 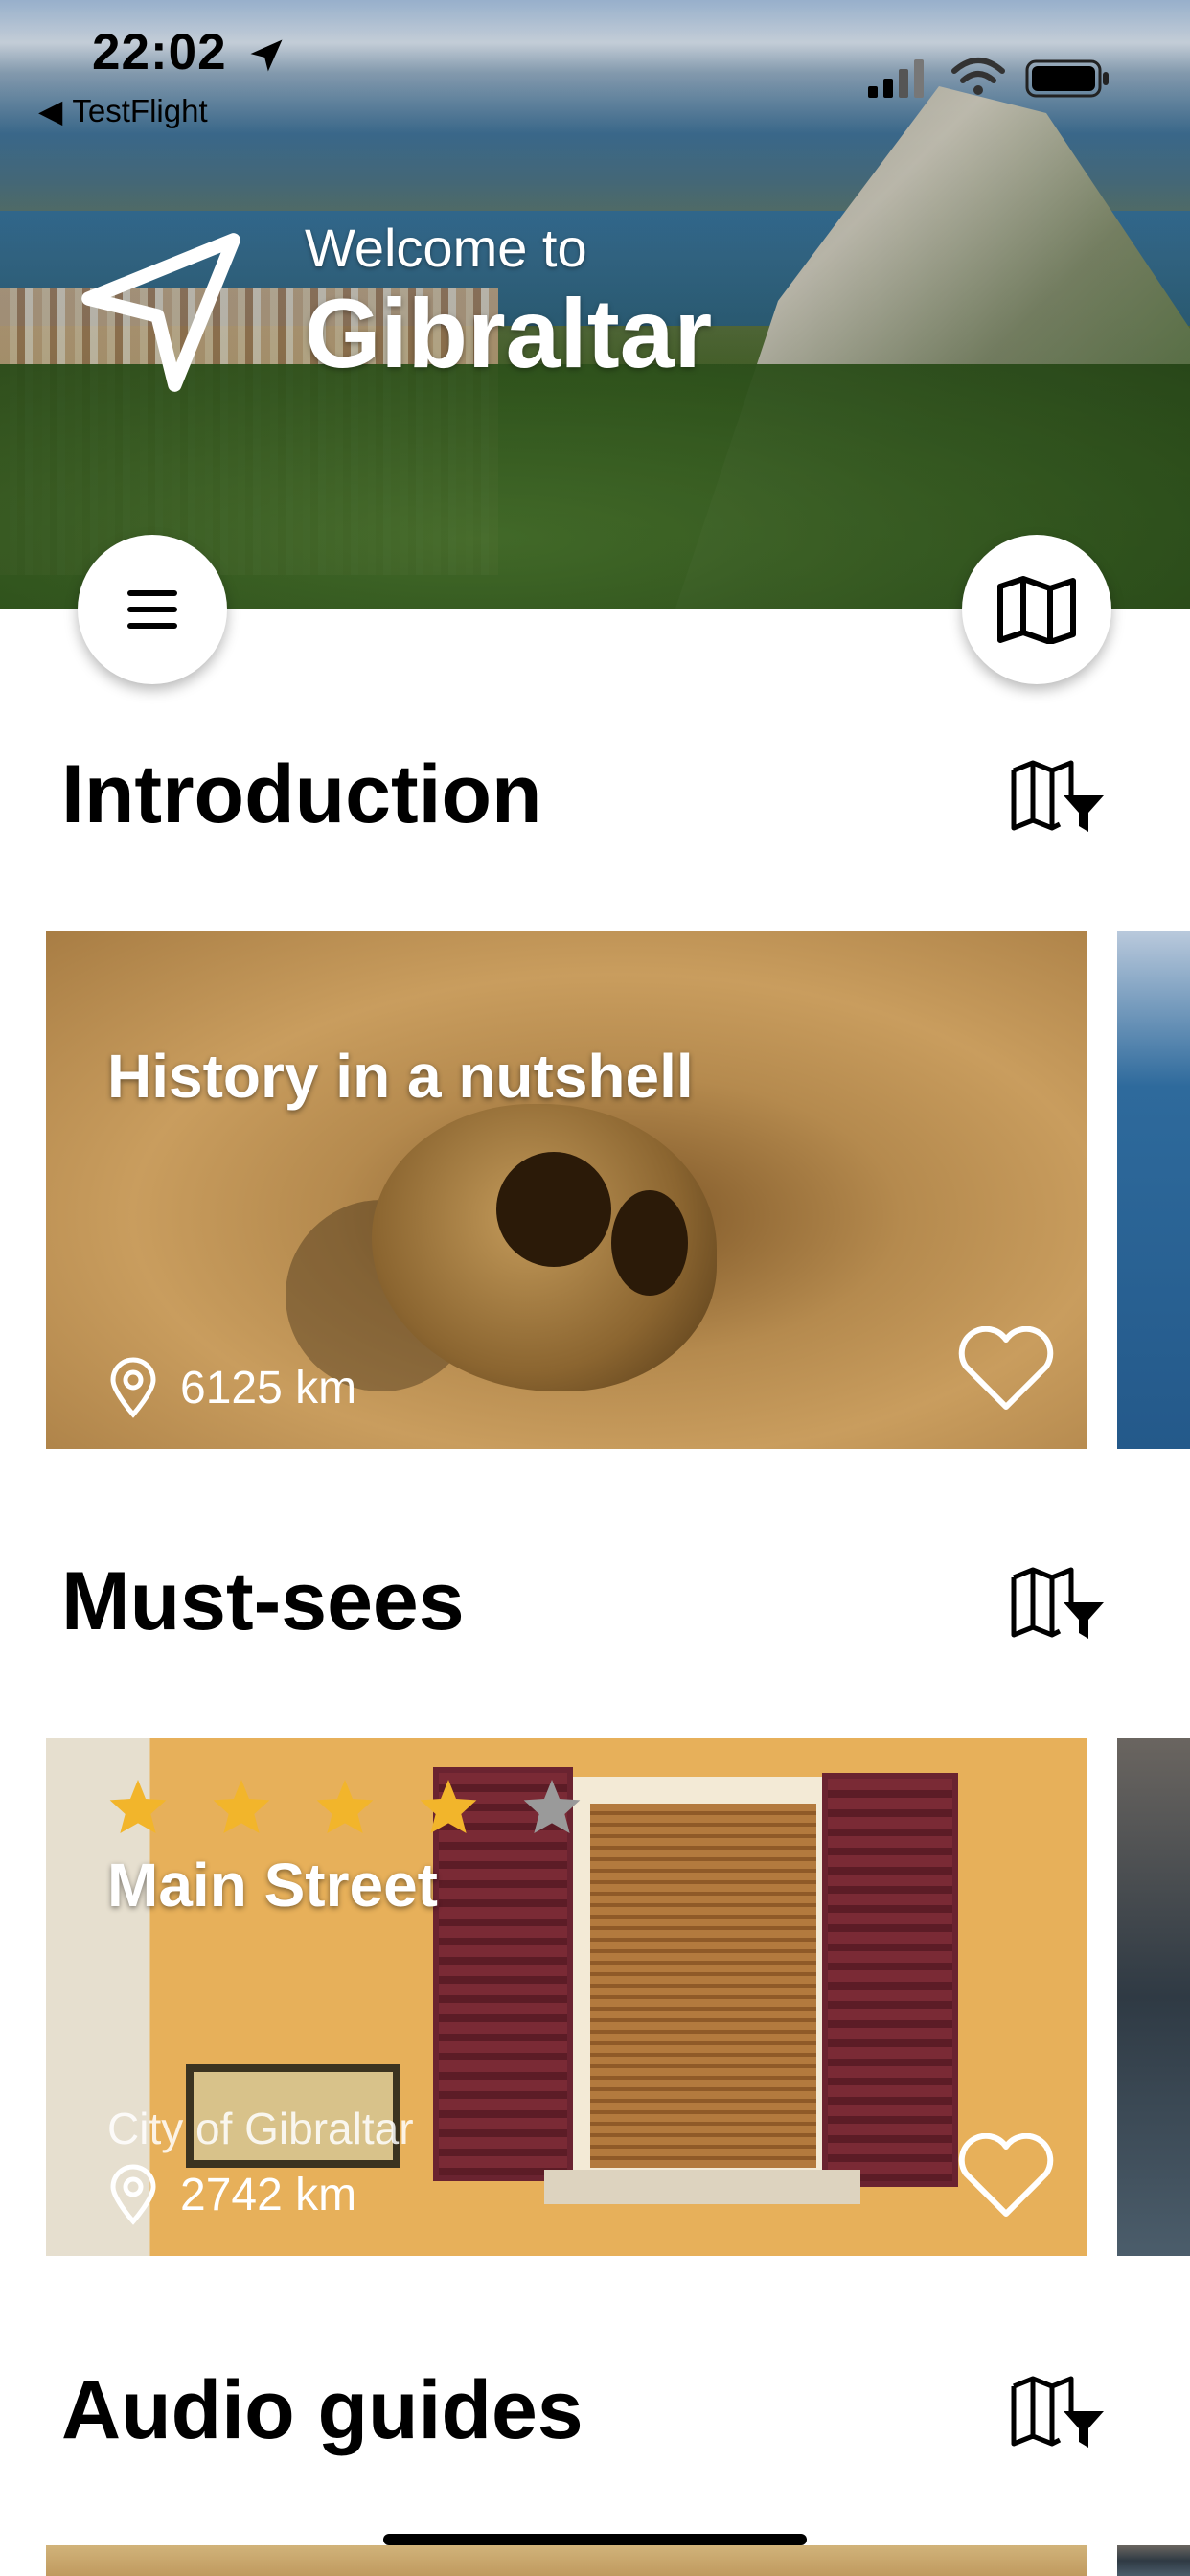 I want to click on back-triangle-icon: ◀, so click(x=51, y=110).